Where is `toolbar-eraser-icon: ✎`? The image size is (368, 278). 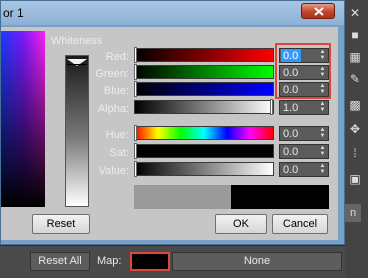 toolbar-eraser-icon: ✎ is located at coordinates (355, 79).